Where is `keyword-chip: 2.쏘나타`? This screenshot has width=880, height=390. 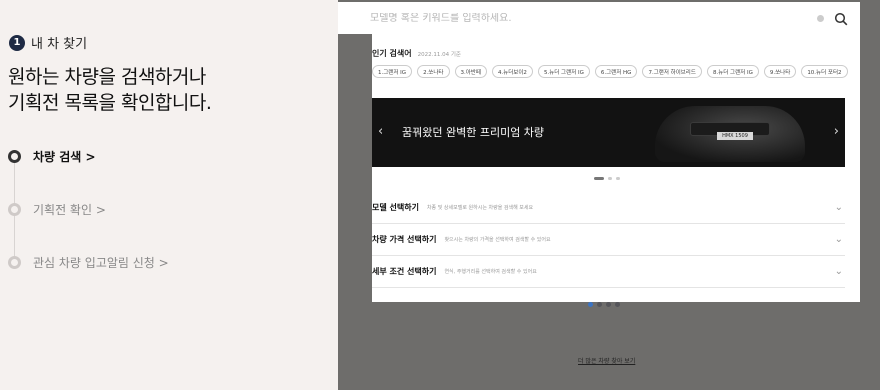
keyword-chip: 2.쏘나타 is located at coordinates (433, 71).